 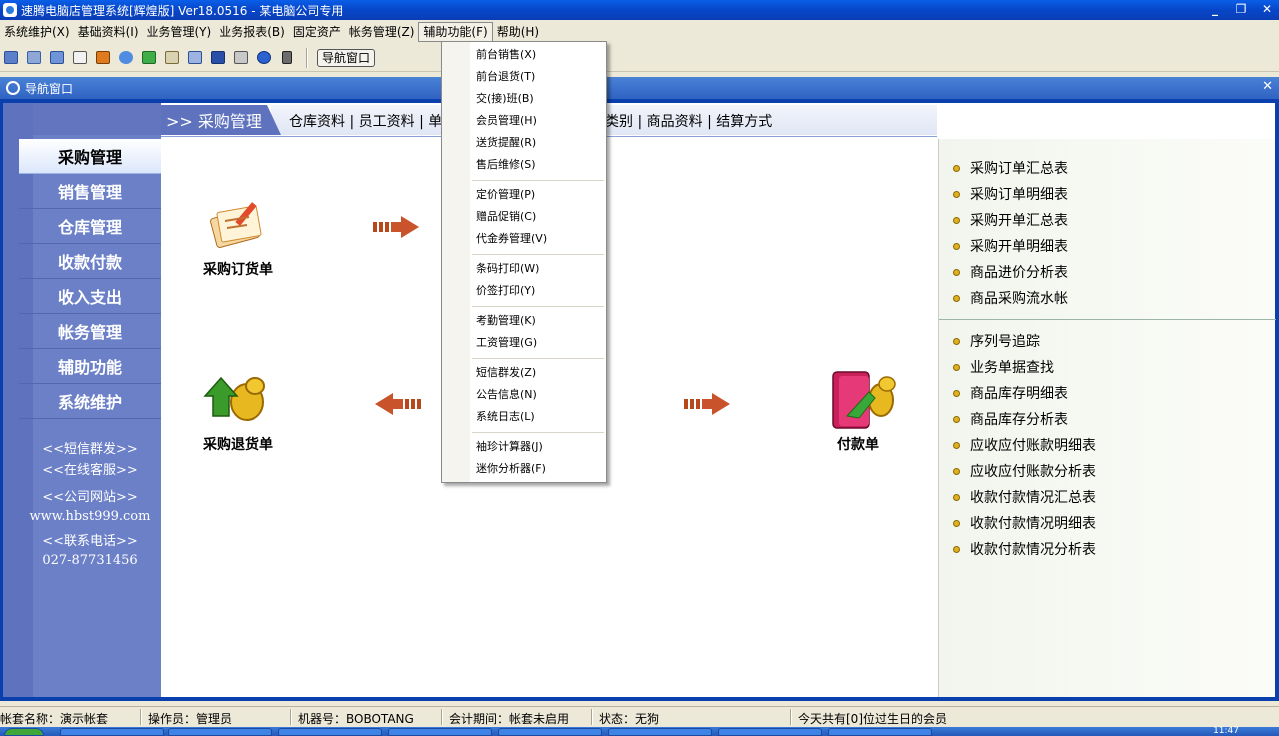 What do you see at coordinates (1024, 497) in the screenshot?
I see `report-link: 收款付款情况汇总表` at bounding box center [1024, 497].